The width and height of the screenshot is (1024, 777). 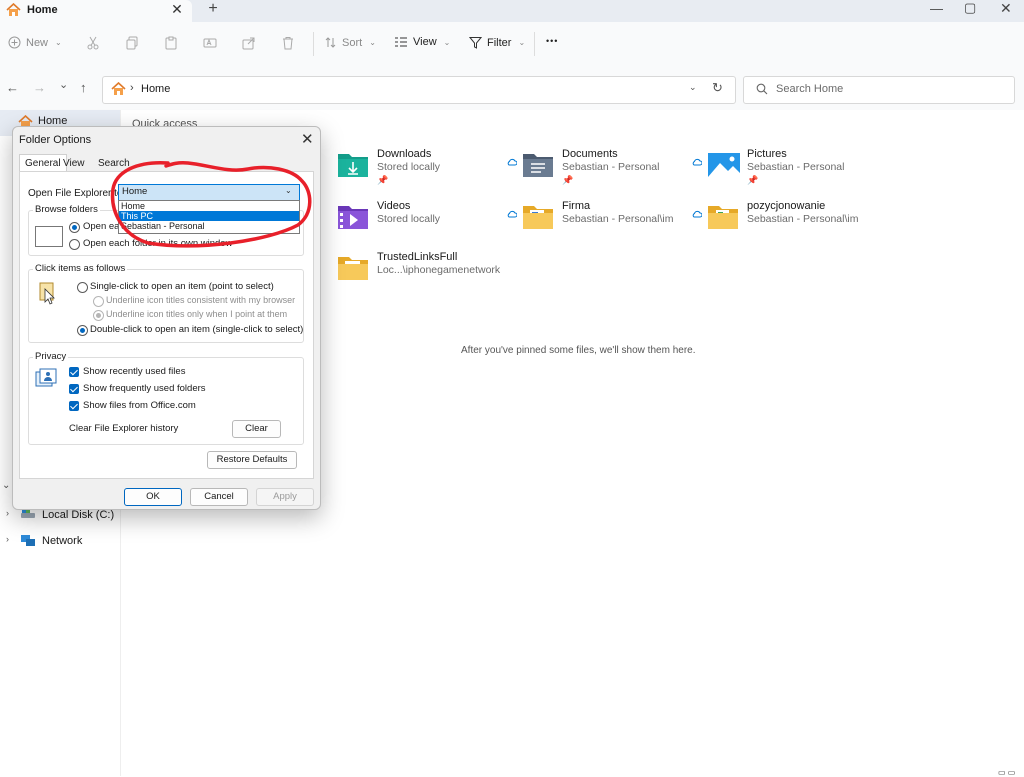 I want to click on privacy-icon, so click(x=47, y=379).